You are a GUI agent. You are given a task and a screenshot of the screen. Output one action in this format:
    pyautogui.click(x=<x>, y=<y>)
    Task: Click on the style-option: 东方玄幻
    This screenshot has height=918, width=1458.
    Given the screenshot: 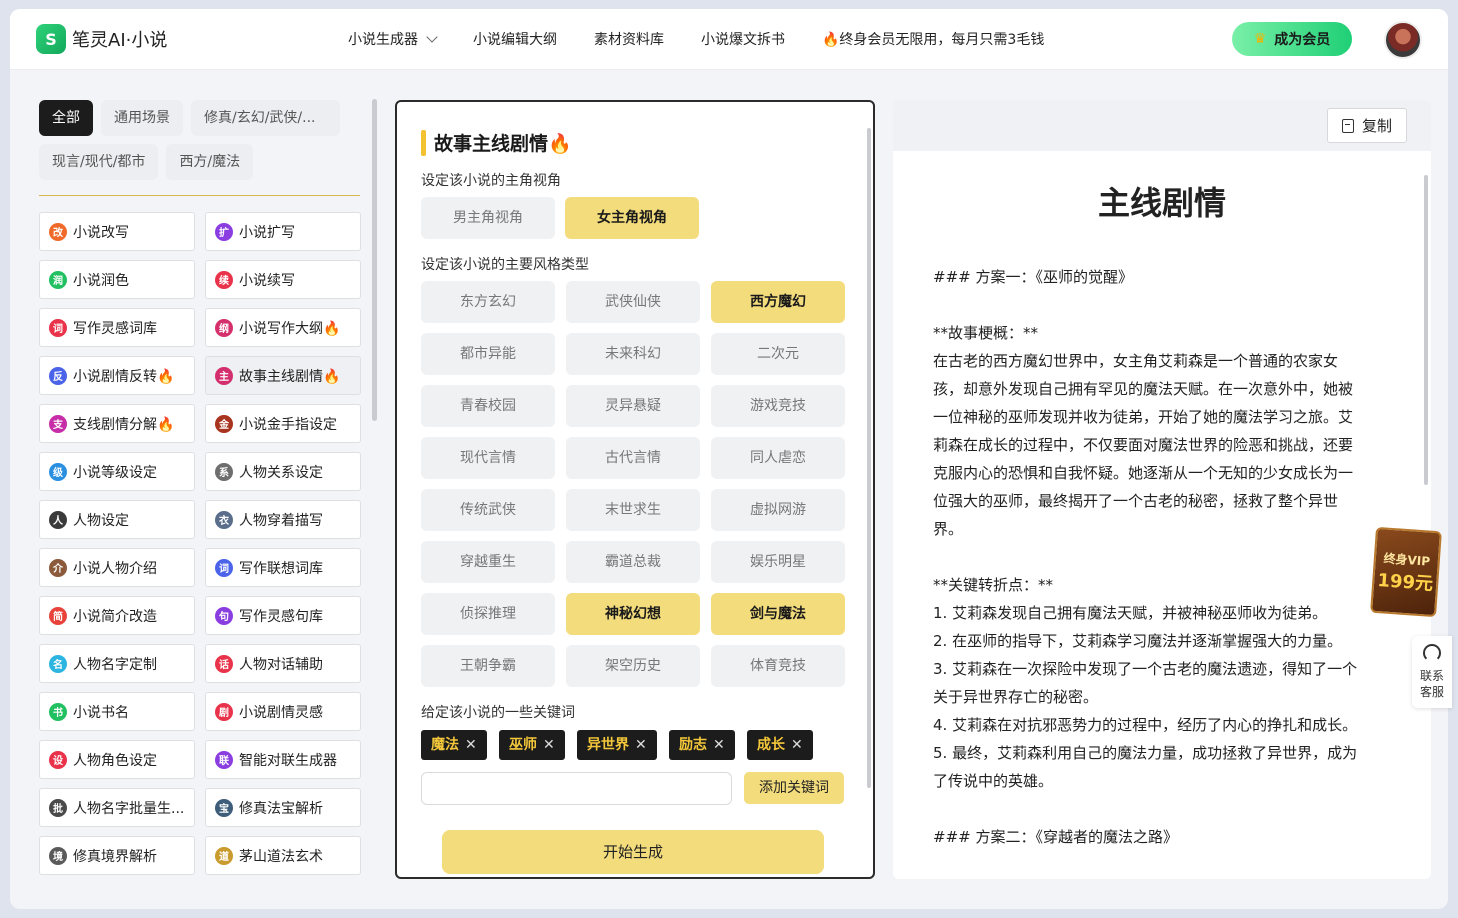 What is the action you would take?
    pyautogui.click(x=488, y=302)
    